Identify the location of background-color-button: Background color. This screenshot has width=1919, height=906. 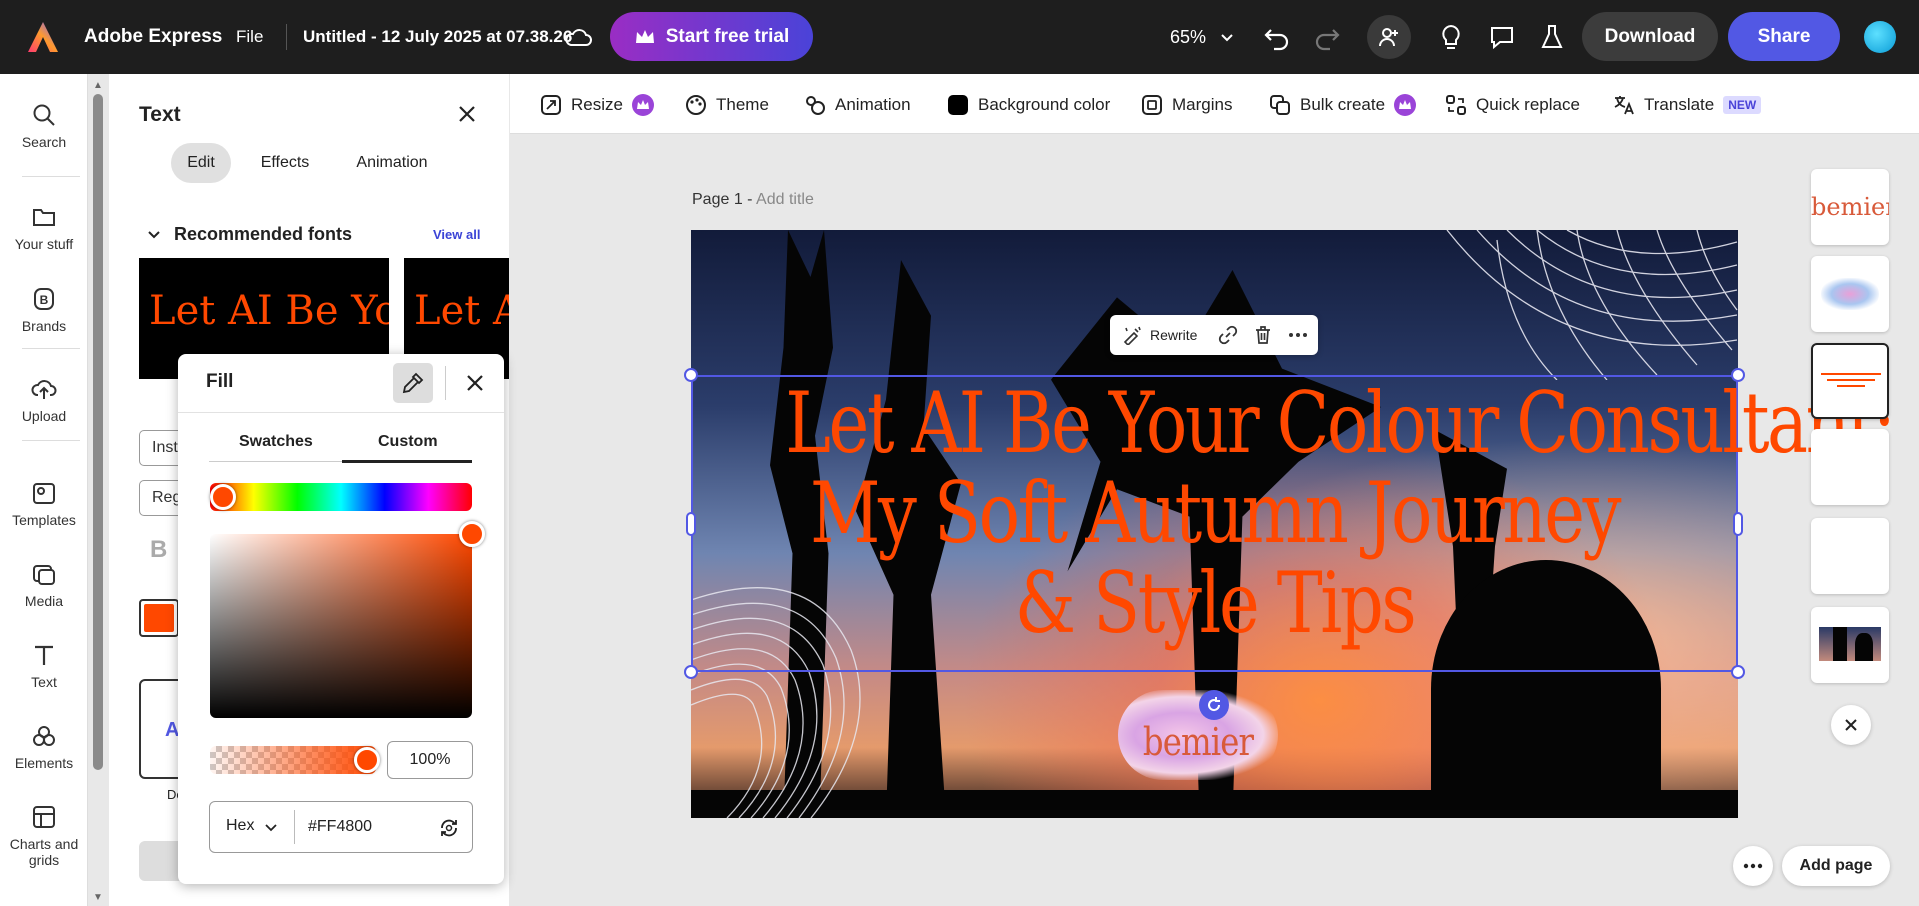
(1028, 105).